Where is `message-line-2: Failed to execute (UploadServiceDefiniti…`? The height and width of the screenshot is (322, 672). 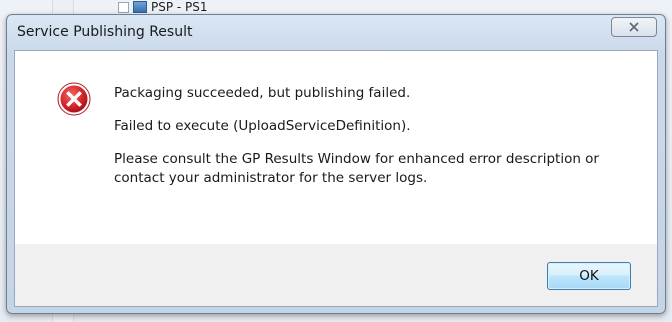 message-line-2: Failed to execute (UploadServiceDefiniti… is located at coordinates (262, 126).